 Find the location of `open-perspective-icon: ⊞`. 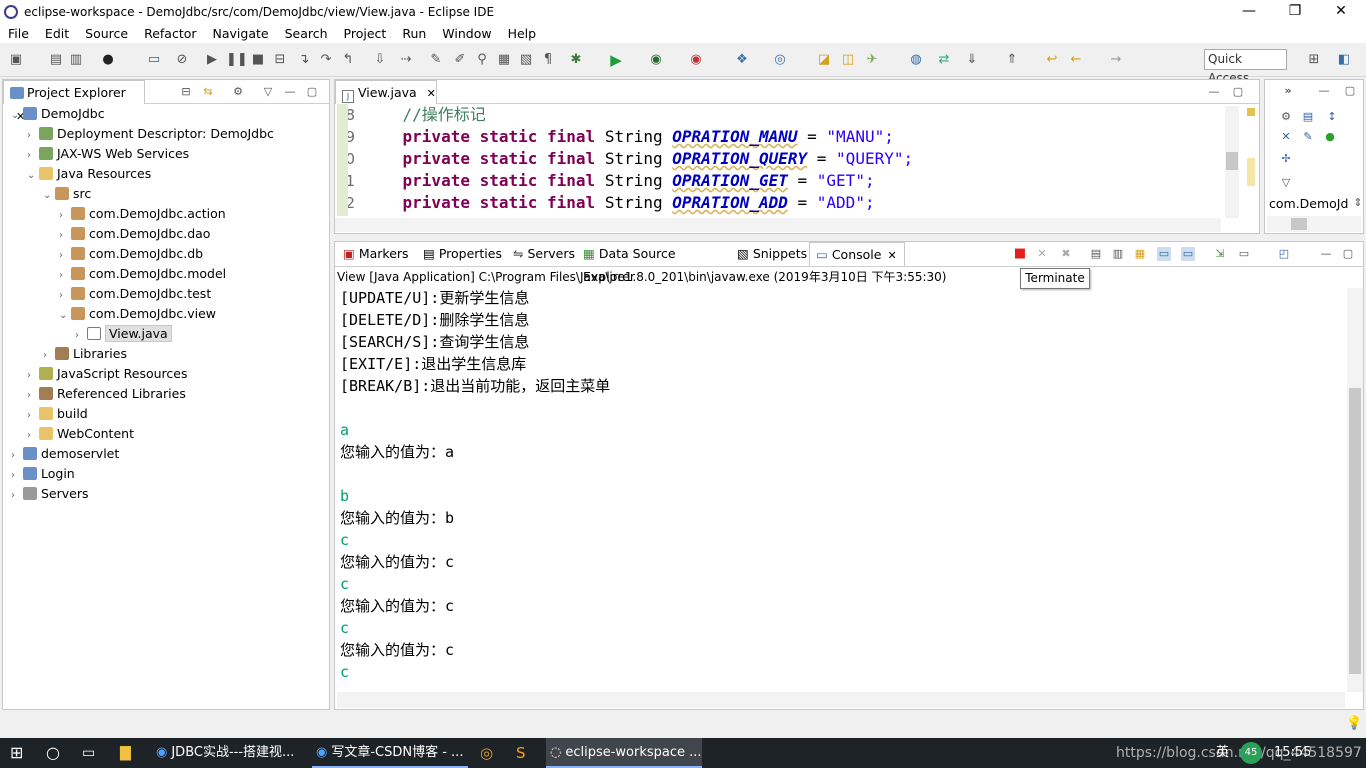

open-perspective-icon: ⊞ is located at coordinates (1314, 60).